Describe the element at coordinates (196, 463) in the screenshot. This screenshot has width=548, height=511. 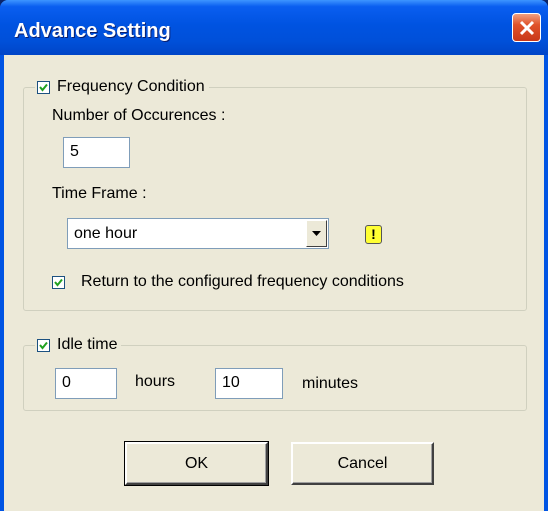
I see `ok-button: OK` at that location.